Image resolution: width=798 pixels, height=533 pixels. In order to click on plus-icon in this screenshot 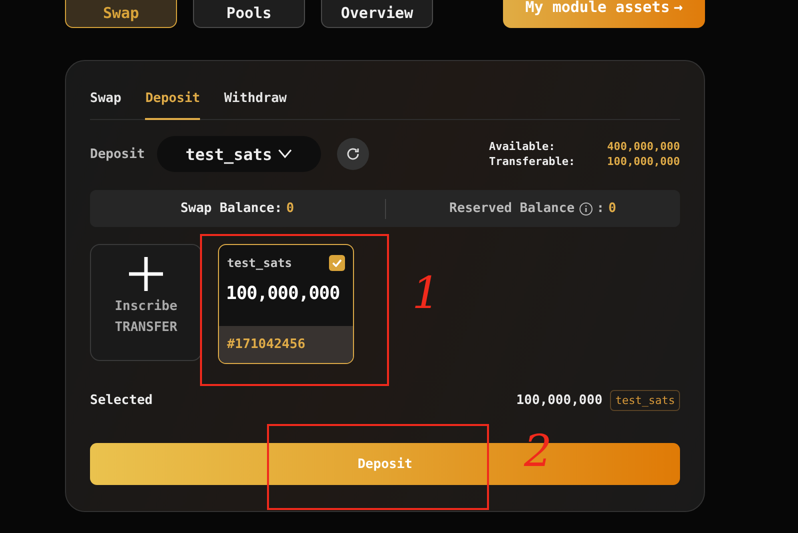, I will do `click(146, 274)`.